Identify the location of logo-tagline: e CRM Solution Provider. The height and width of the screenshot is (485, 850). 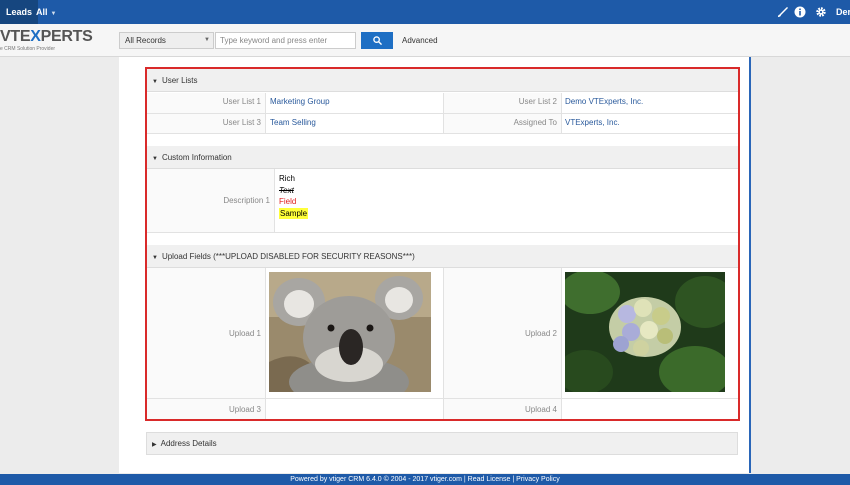
(28, 49).